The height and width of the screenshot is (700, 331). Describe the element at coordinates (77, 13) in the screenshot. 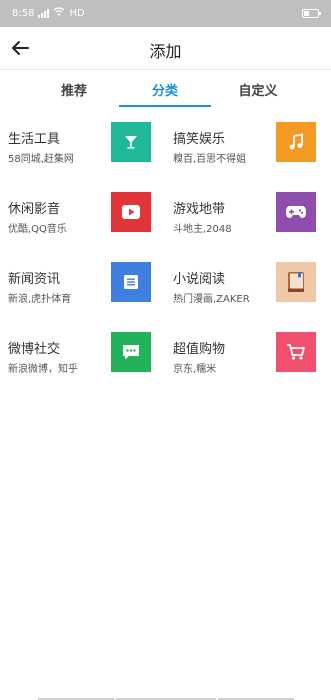

I see `network-label: HD` at that location.